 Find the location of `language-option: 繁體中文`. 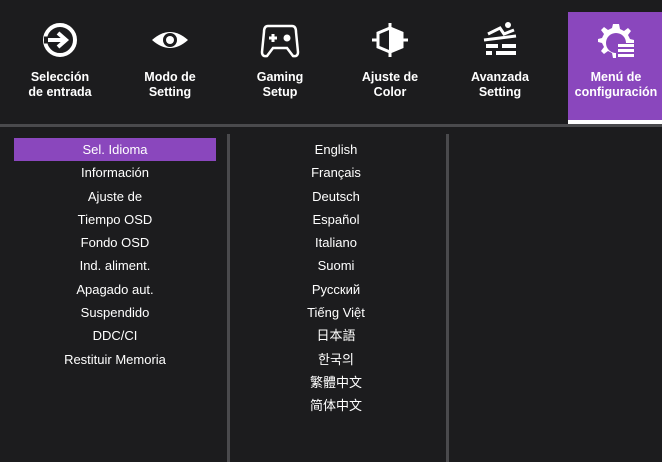

language-option: 繁體中文 is located at coordinates (336, 382).